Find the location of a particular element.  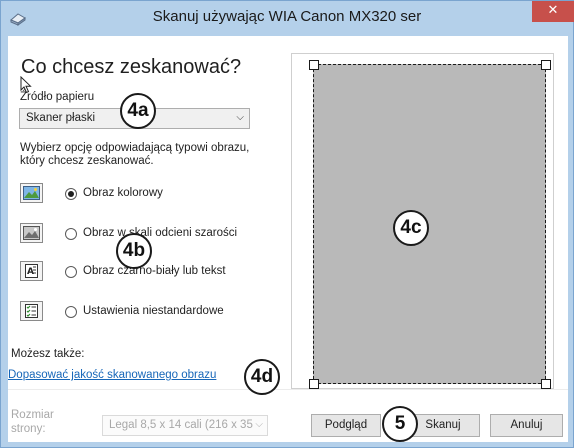

crop-handle-top-left is located at coordinates (314, 65).